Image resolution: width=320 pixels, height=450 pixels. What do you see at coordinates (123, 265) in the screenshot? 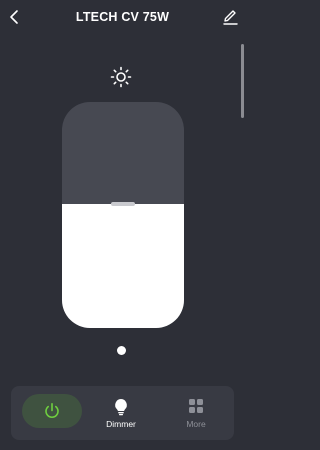
I see `brightness-slider-fill` at bounding box center [123, 265].